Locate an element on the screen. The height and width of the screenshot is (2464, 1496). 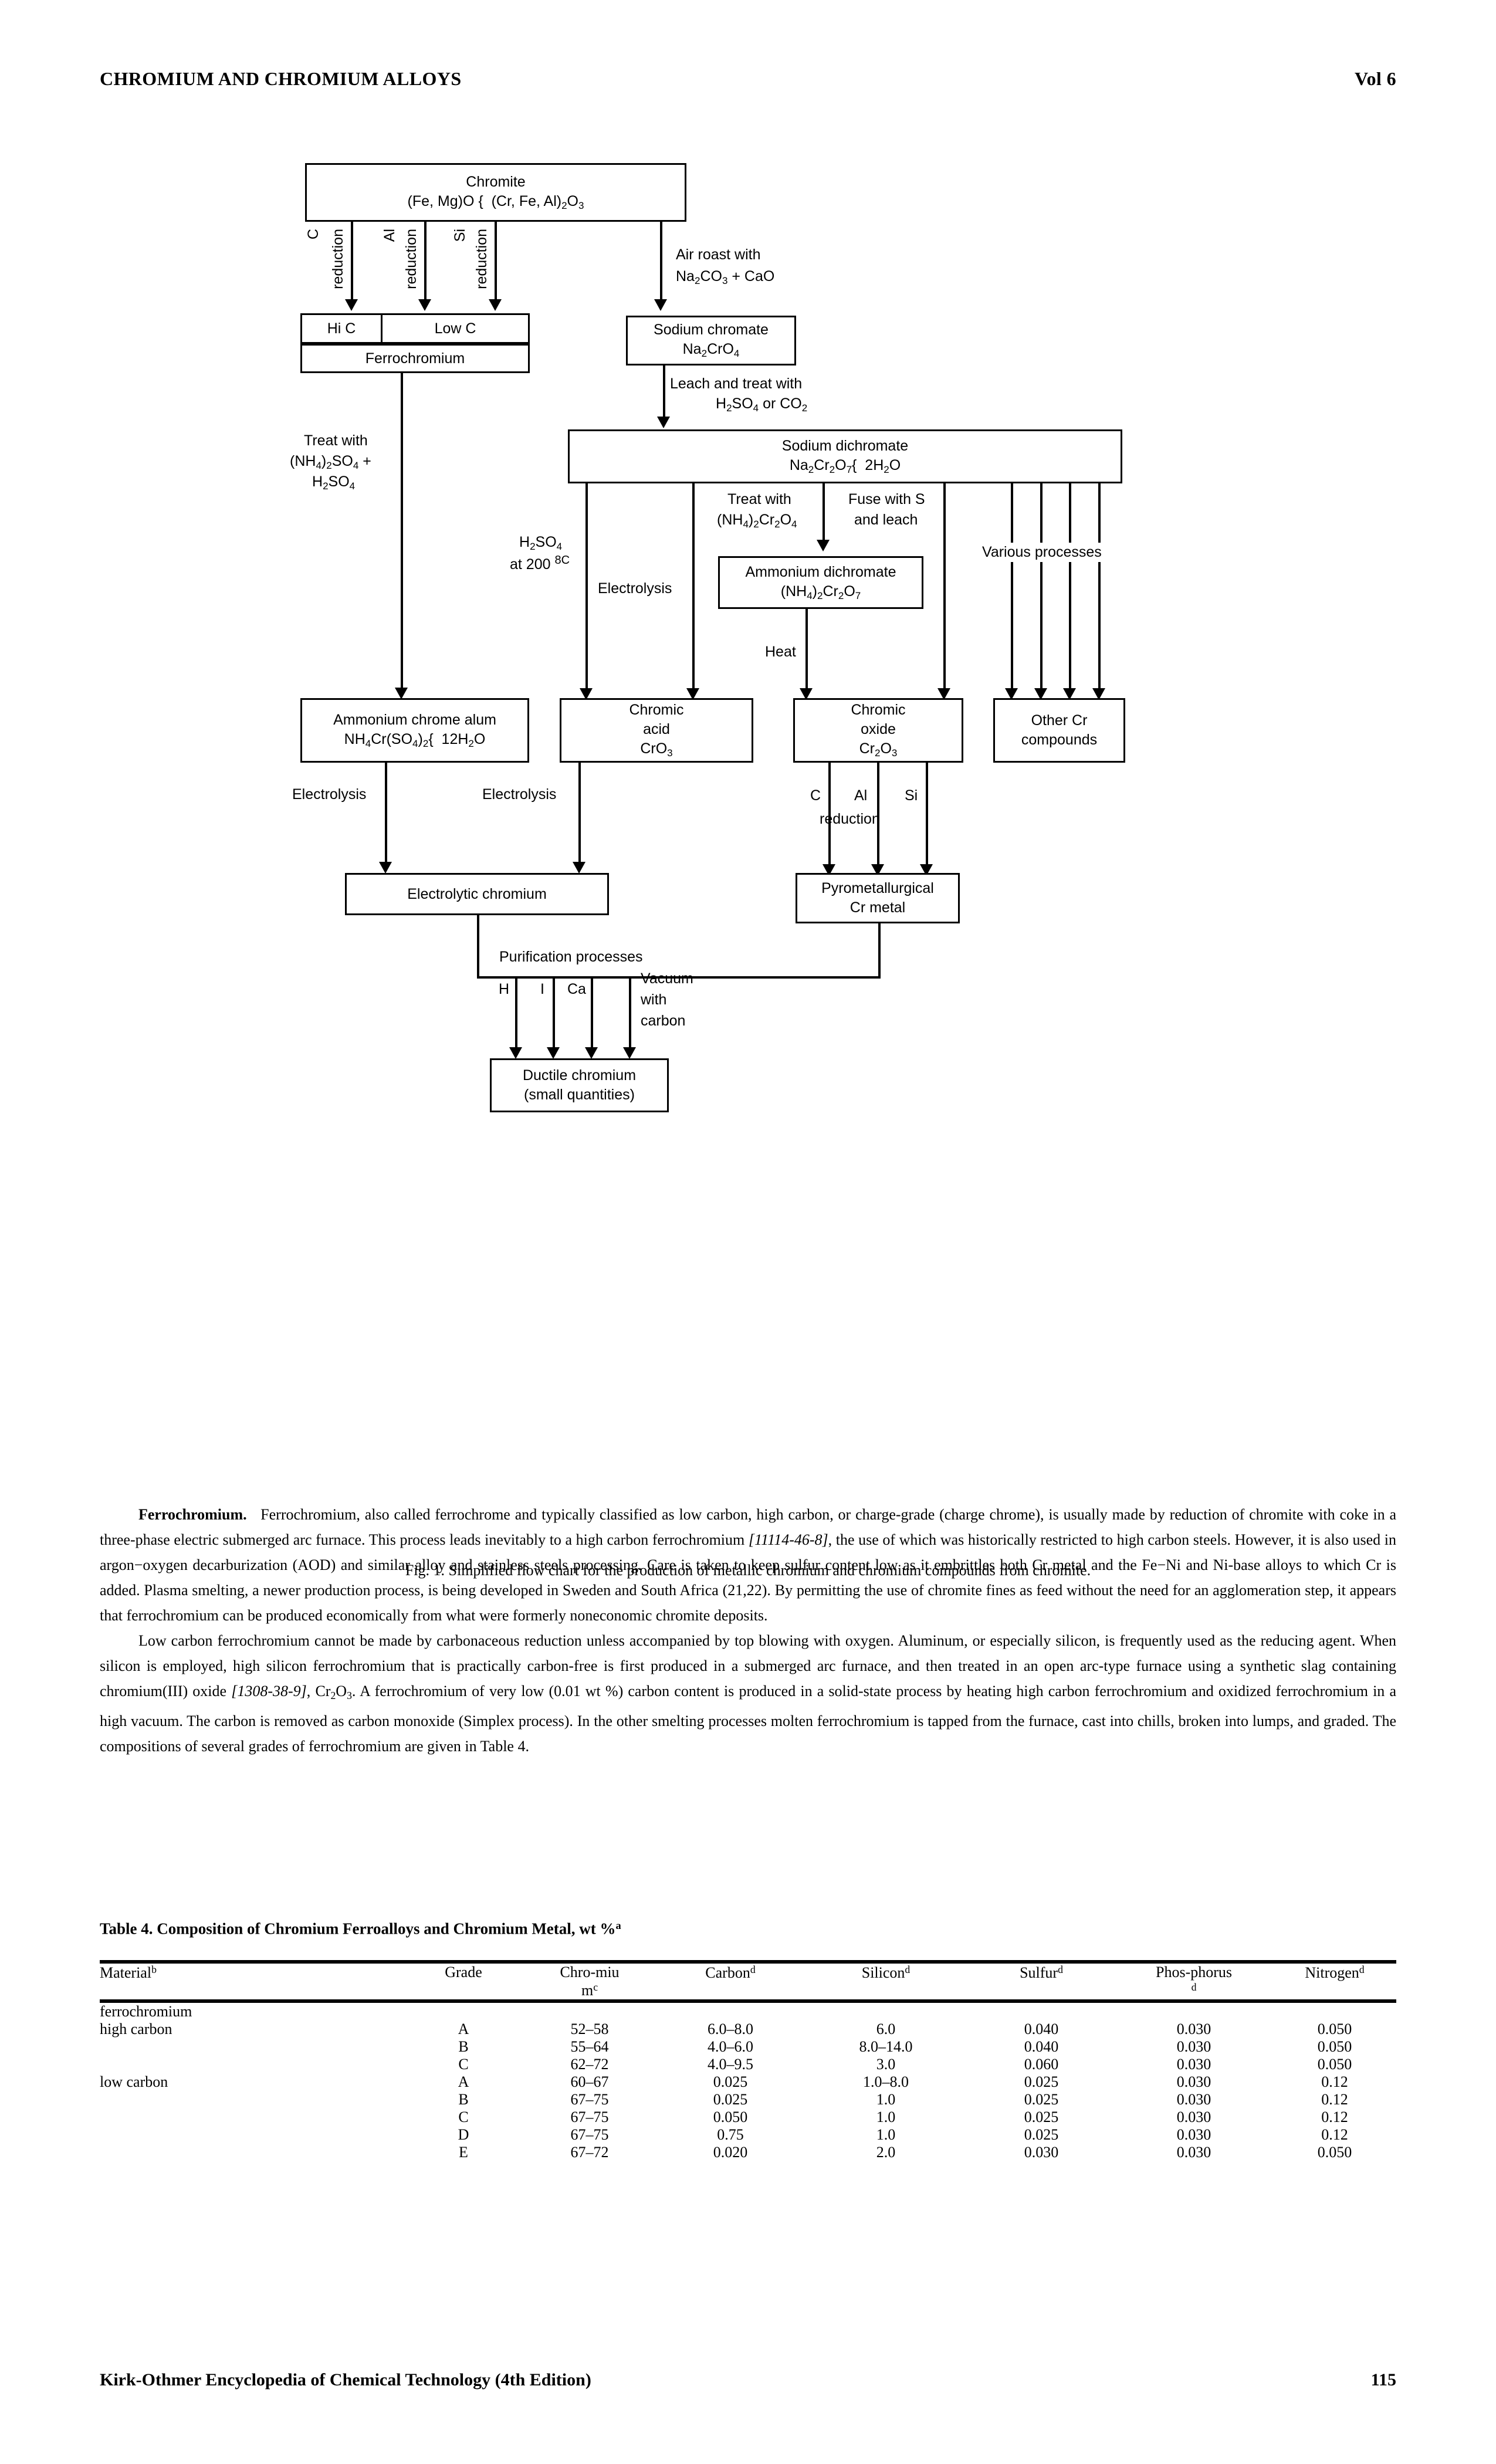
cell-silicon: 1.0 is located at coordinates (886, 2116).